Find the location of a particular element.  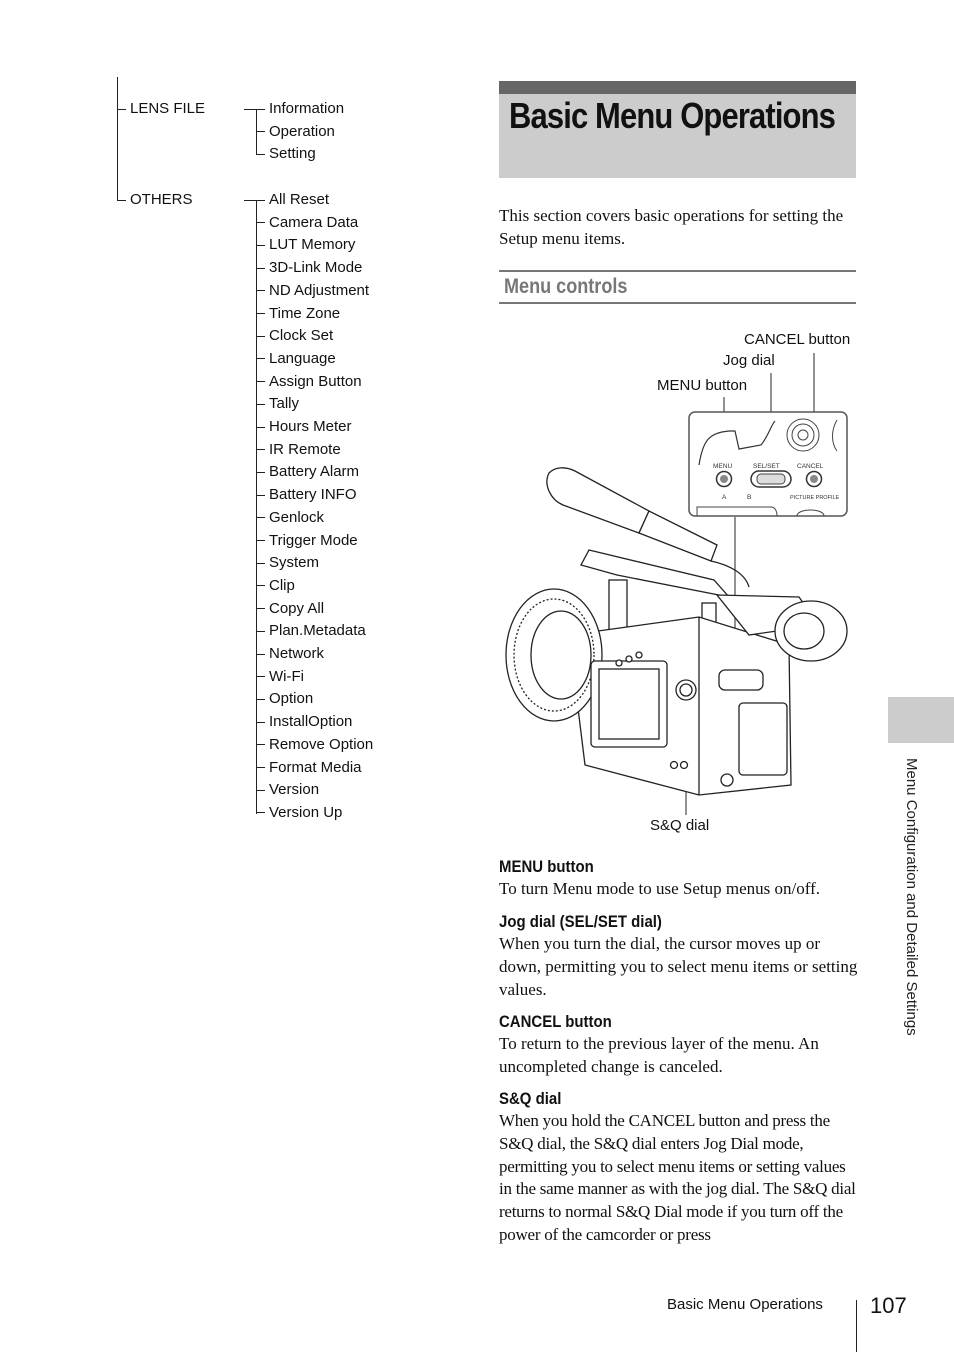

description-heading: CANCEL button is located at coordinates (555, 1021).